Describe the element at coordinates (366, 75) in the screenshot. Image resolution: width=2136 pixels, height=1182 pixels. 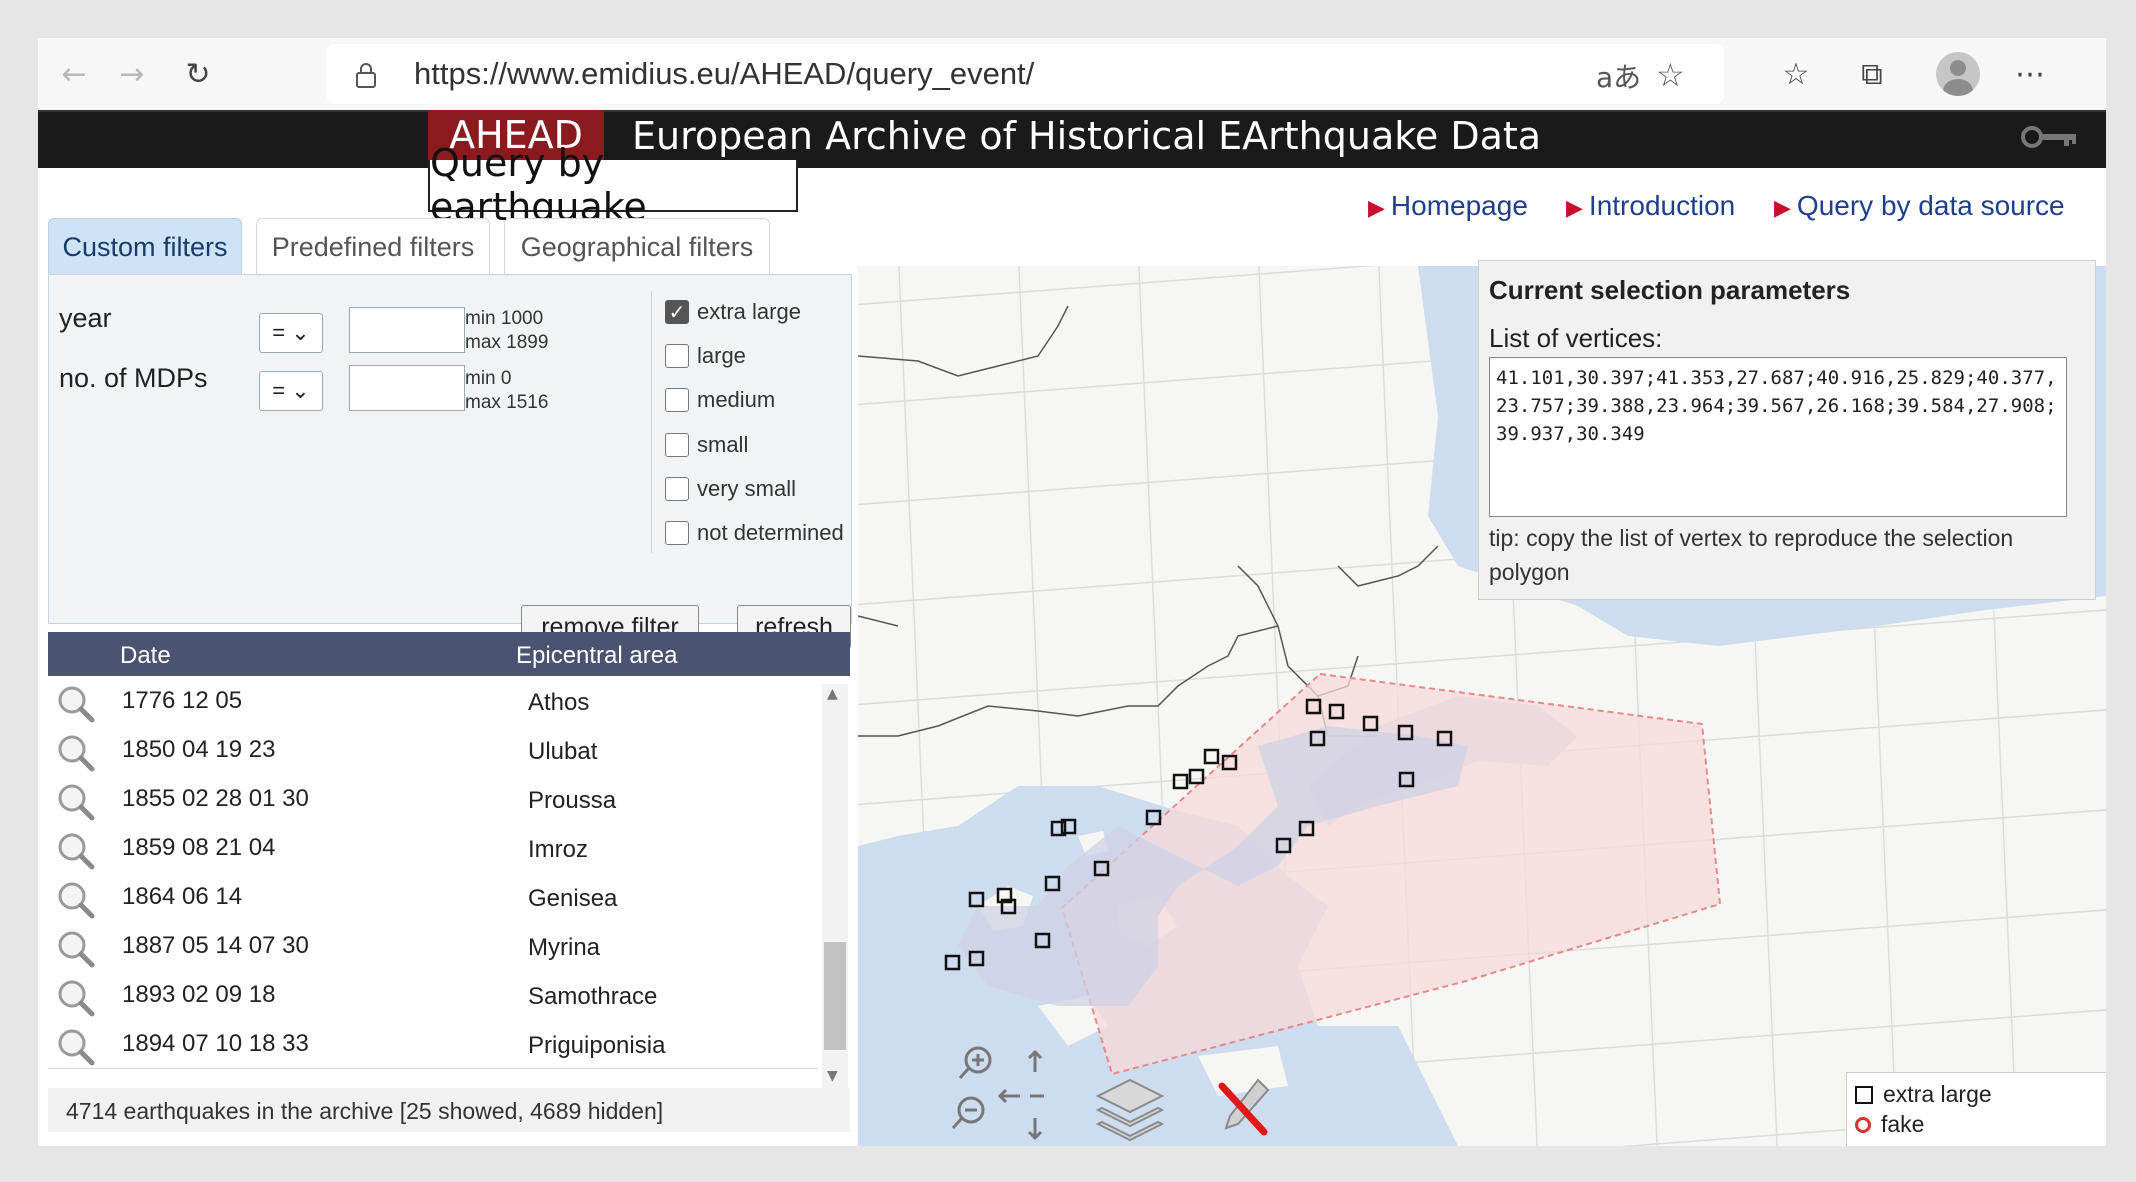
I see `lock-icon` at that location.